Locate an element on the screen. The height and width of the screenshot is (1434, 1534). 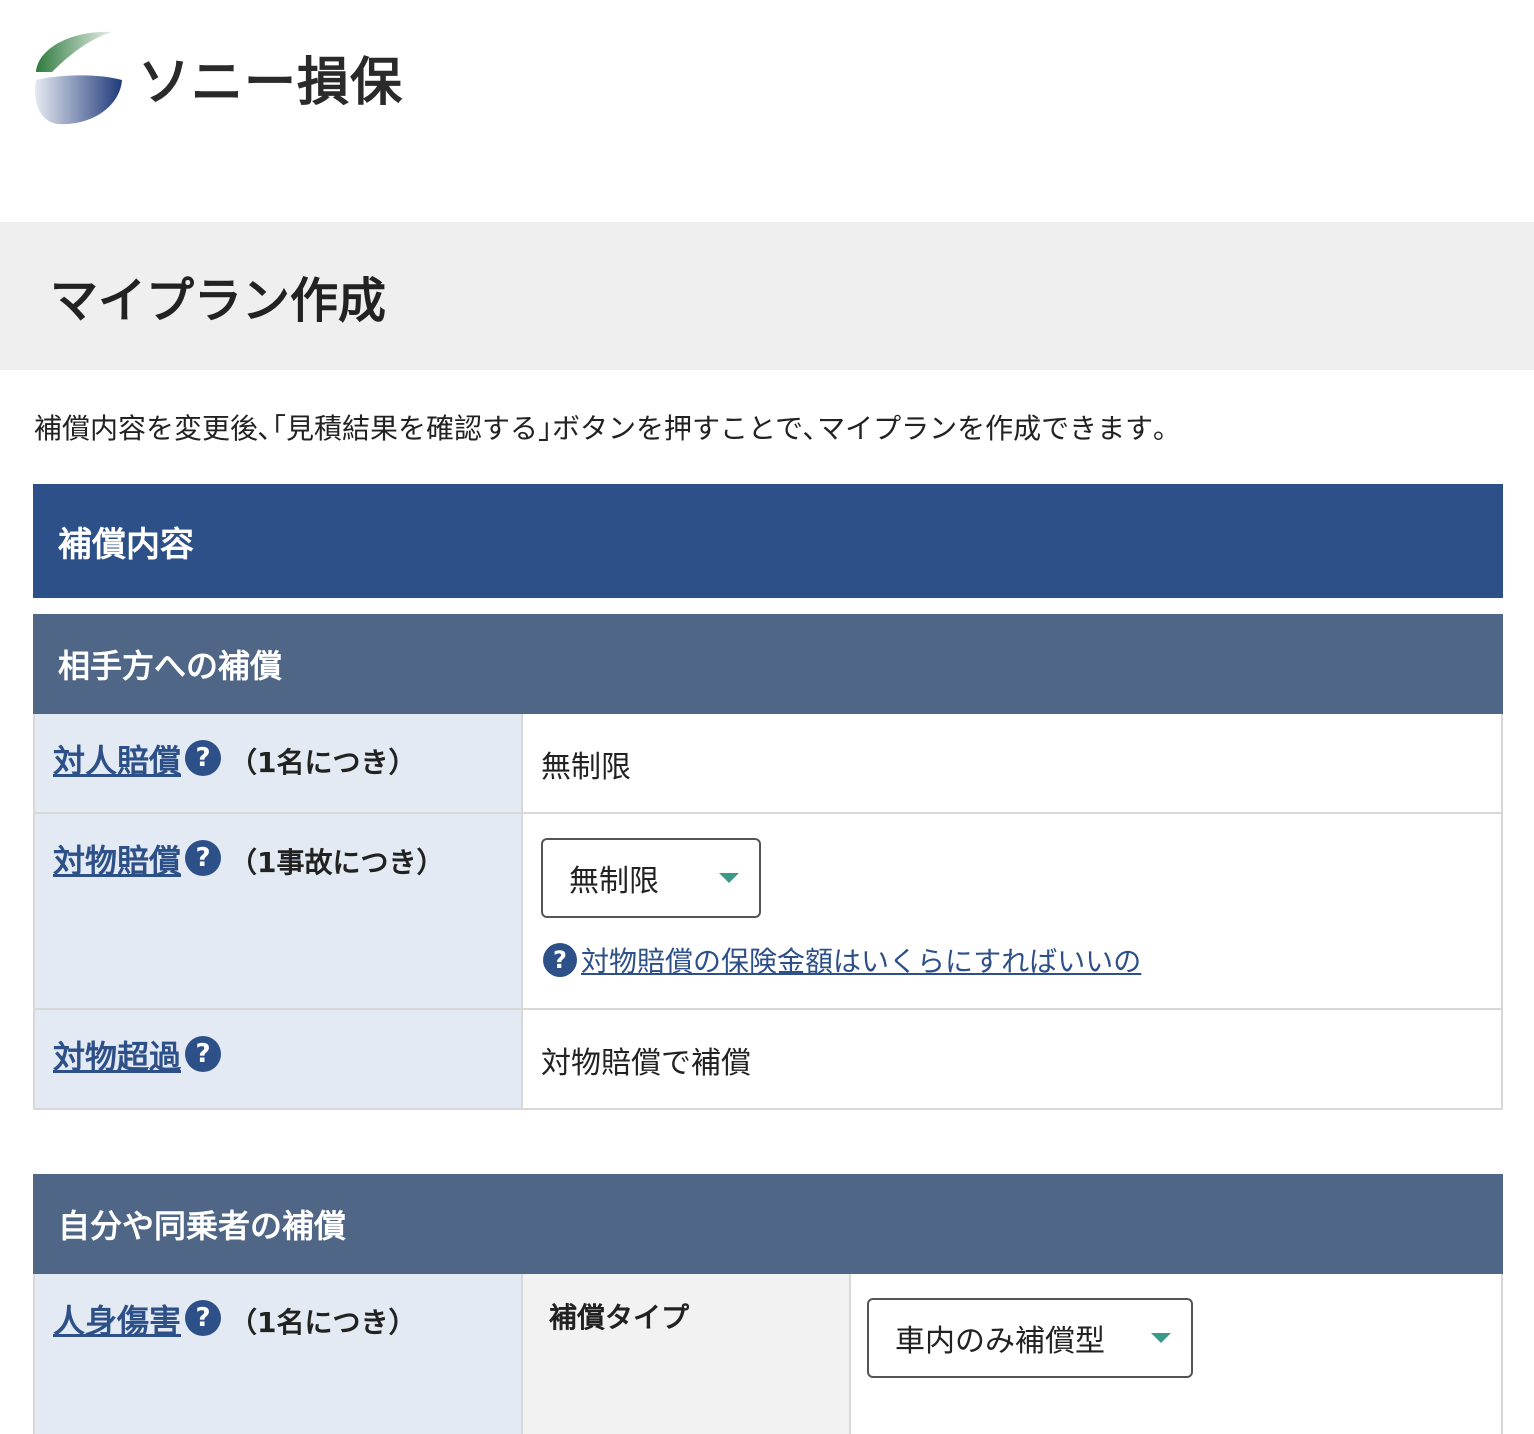
coverage-type-select: 車内のみ補償型 is located at coordinates (1030, 1338).